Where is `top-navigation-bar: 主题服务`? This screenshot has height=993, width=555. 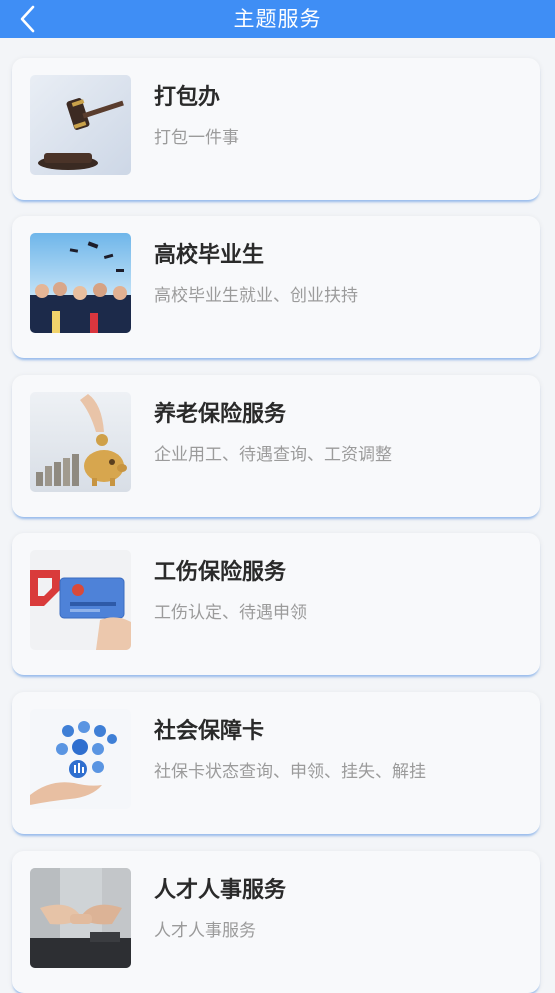 top-navigation-bar: 主题服务 is located at coordinates (277, 19).